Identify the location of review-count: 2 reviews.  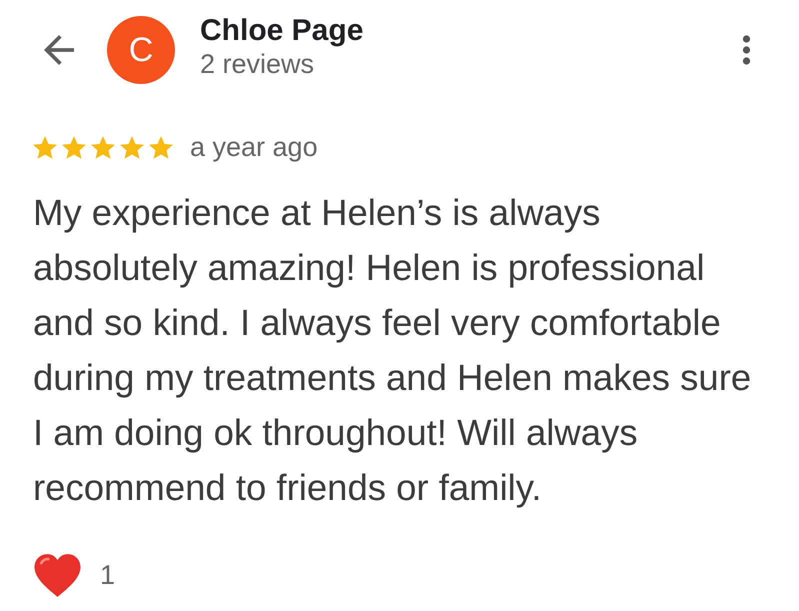
(258, 64).